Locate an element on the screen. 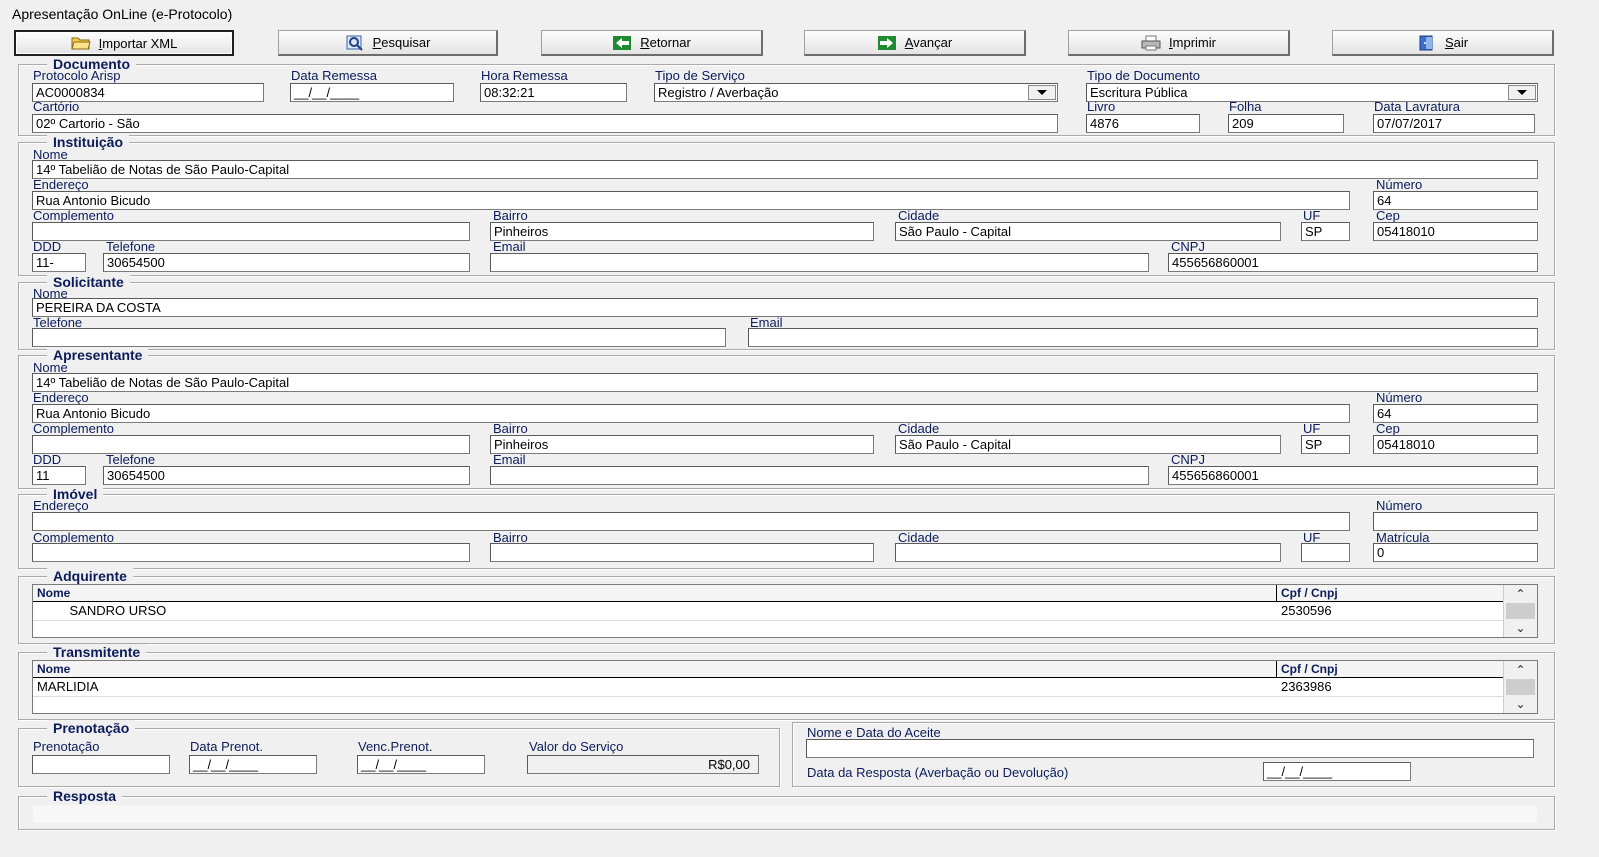 This screenshot has width=1599, height=857. imo-endereco-label: Endereço is located at coordinates (61, 505).